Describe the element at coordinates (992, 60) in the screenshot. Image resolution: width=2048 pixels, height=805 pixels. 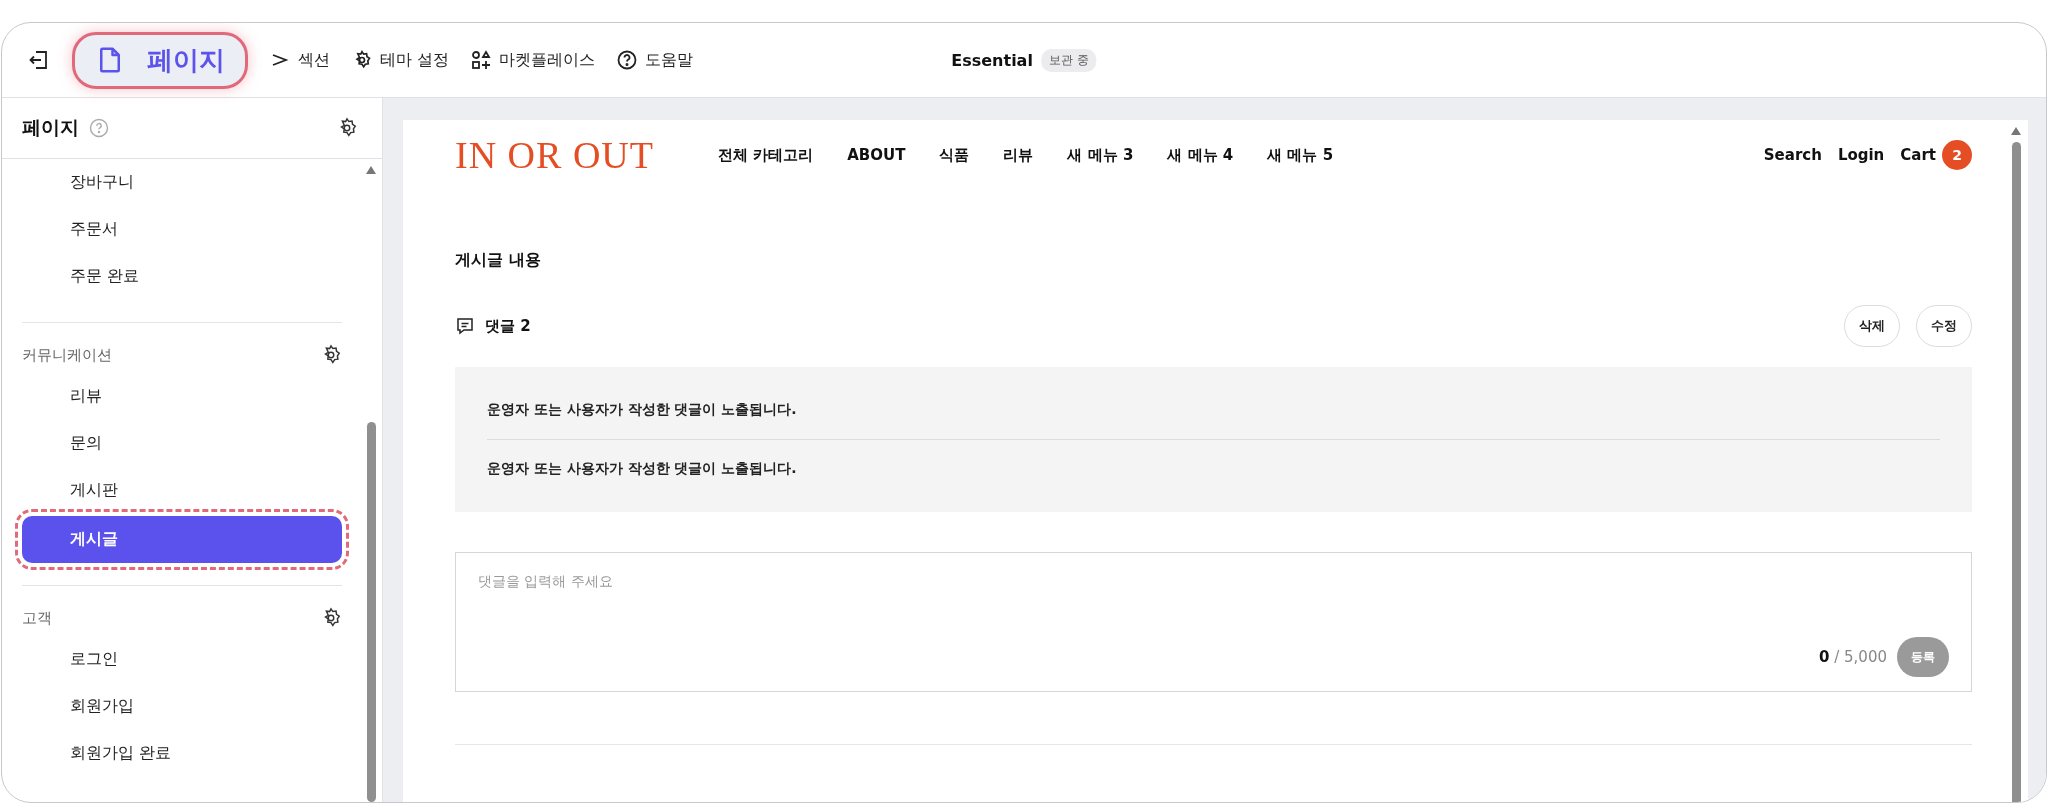
I see `theme-name: Essential` at that location.